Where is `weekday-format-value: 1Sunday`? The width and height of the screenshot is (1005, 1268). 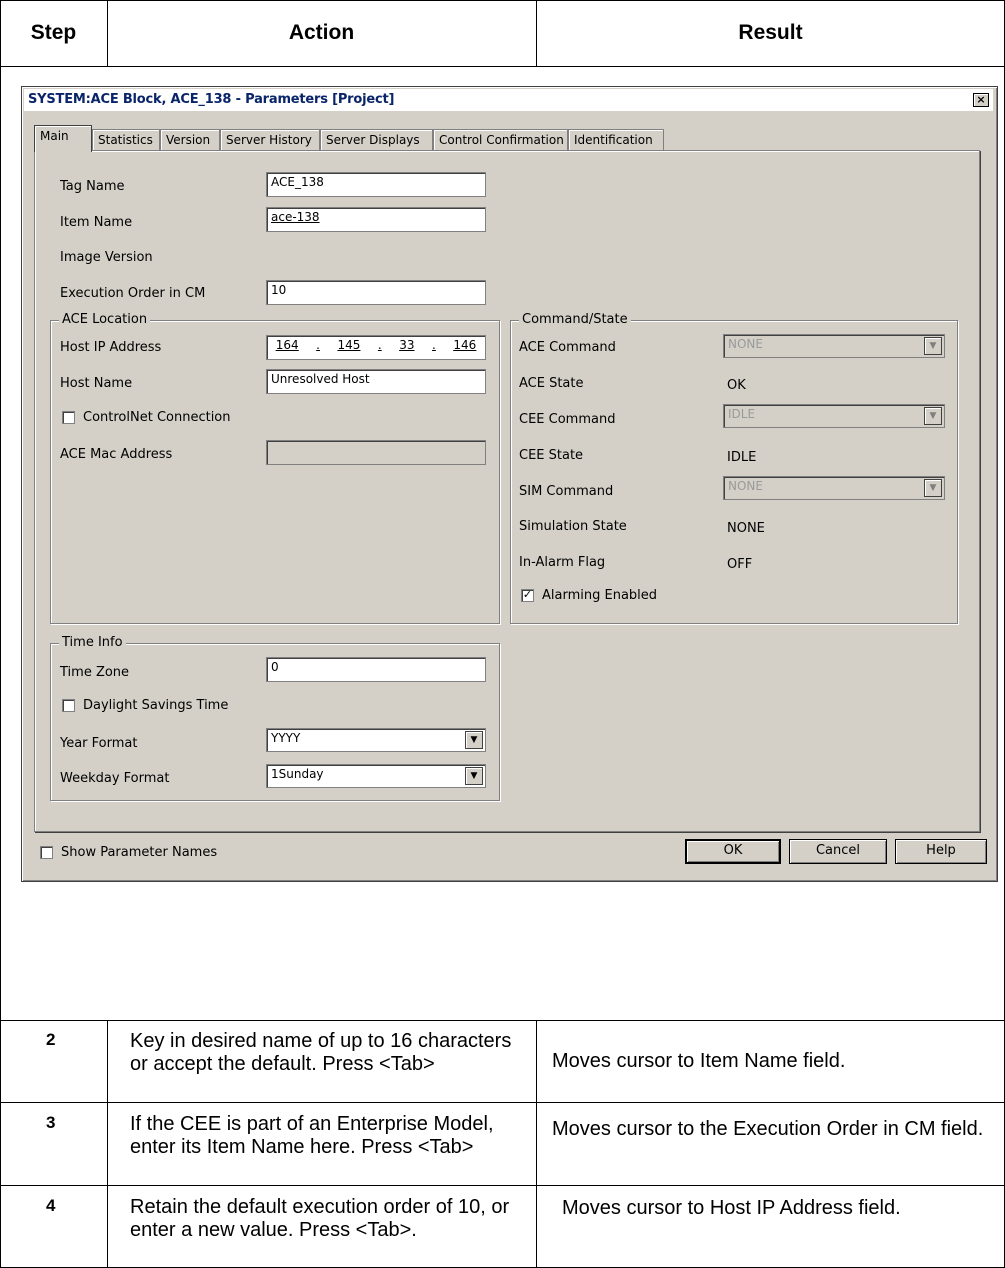 weekday-format-value: 1Sunday is located at coordinates (297, 774).